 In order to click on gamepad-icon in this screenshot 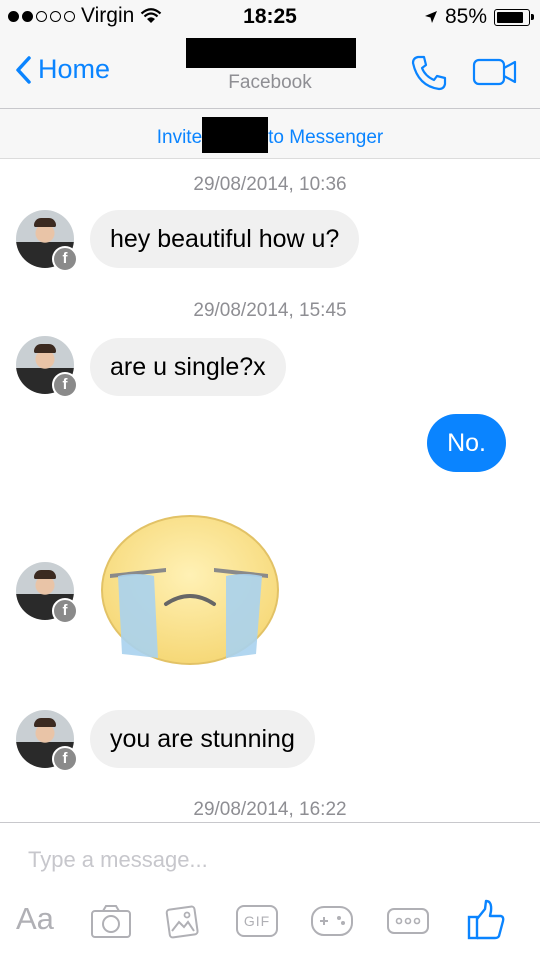, I will do `click(332, 921)`.